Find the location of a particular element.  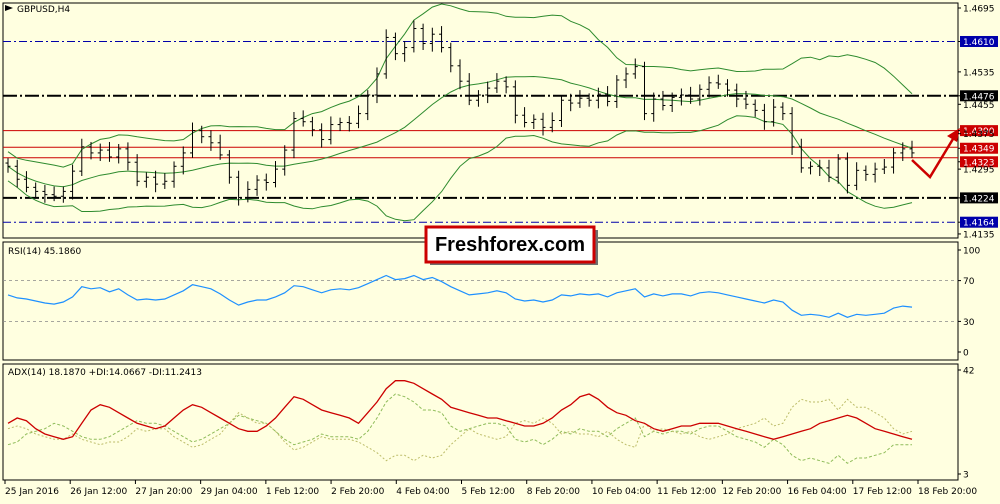

symbol-label: GBPUSD,H4 is located at coordinates (43, 10).